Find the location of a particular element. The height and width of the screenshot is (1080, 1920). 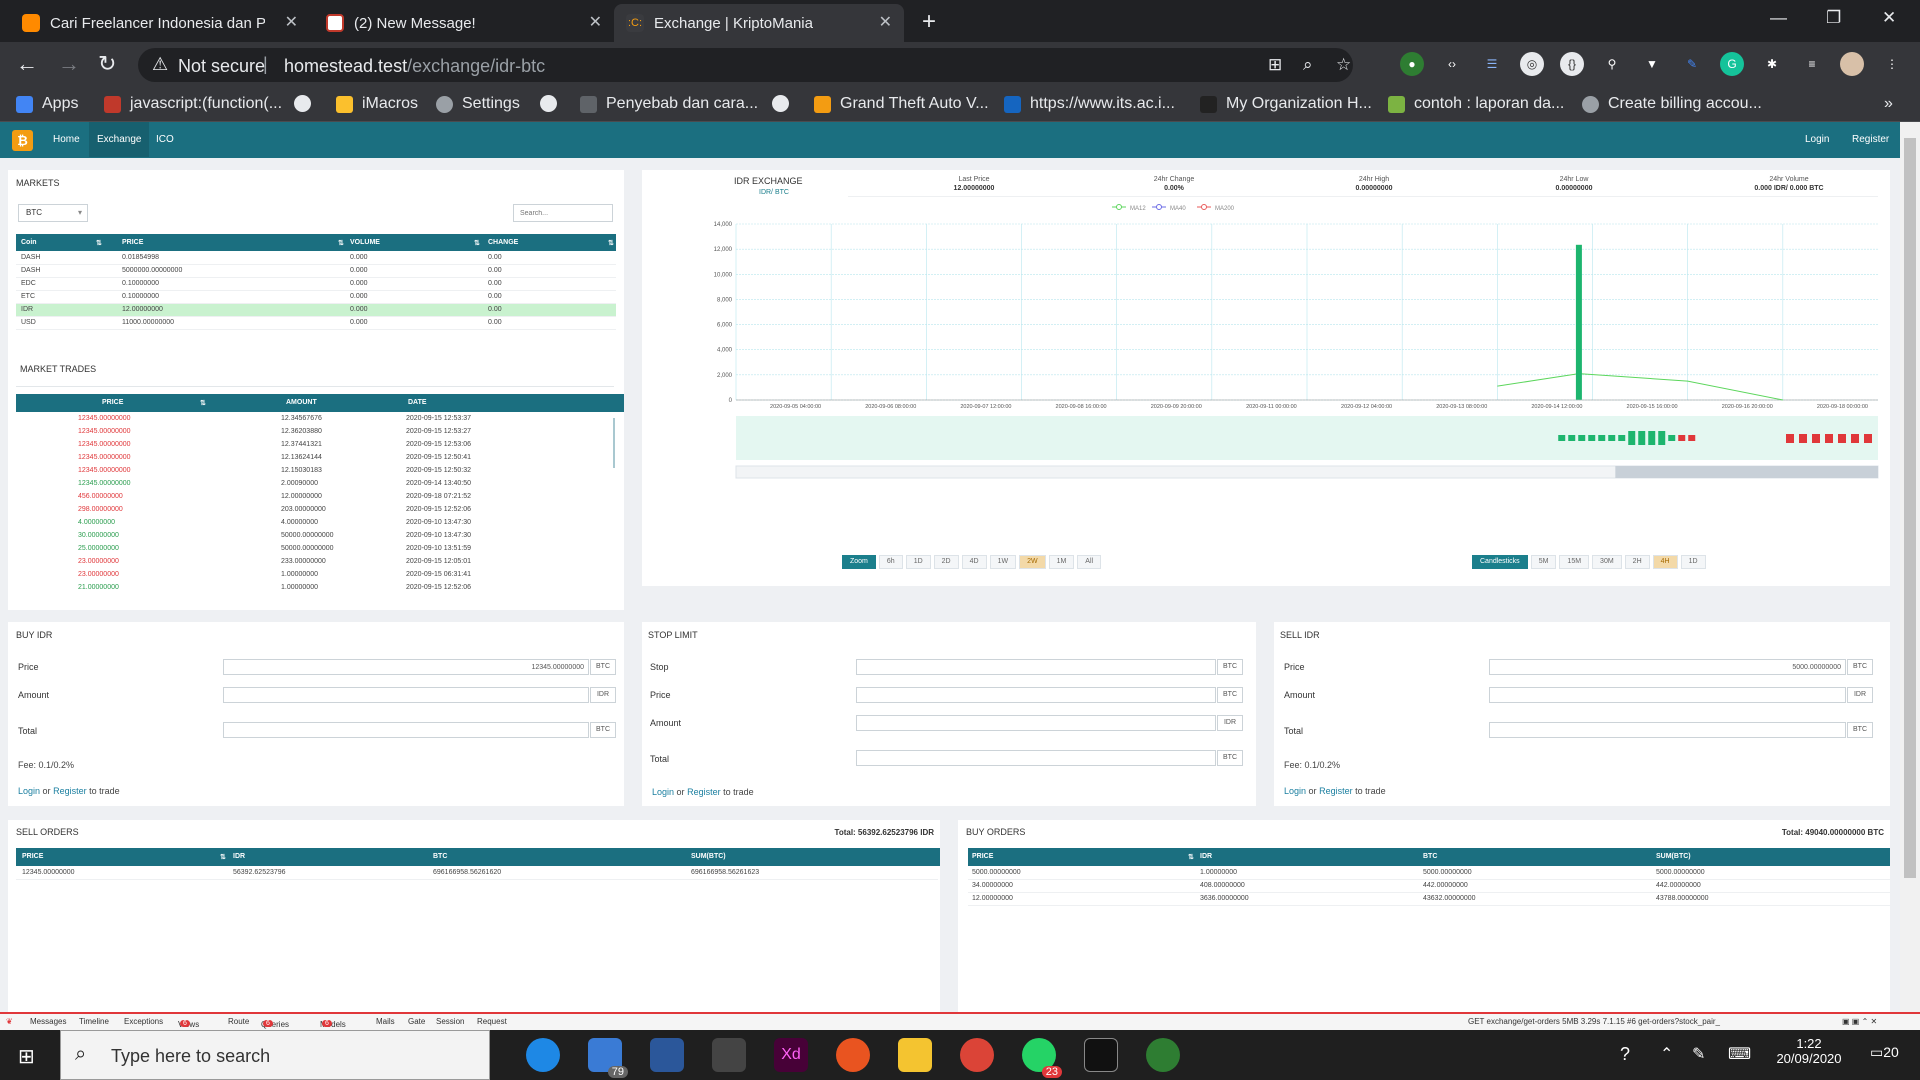

restore-icon: ❐ is located at coordinates (1833, 18).